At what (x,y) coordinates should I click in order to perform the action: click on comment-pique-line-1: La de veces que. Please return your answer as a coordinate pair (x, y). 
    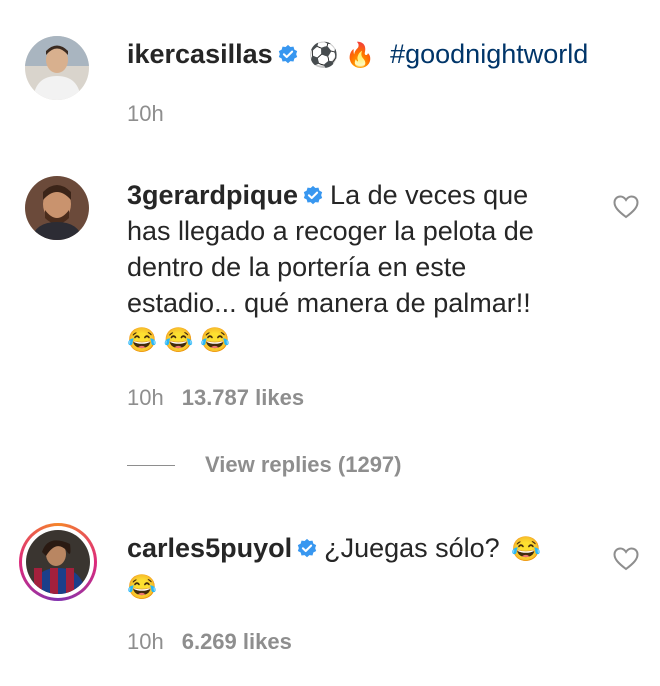
    Looking at the image, I should click on (429, 195).